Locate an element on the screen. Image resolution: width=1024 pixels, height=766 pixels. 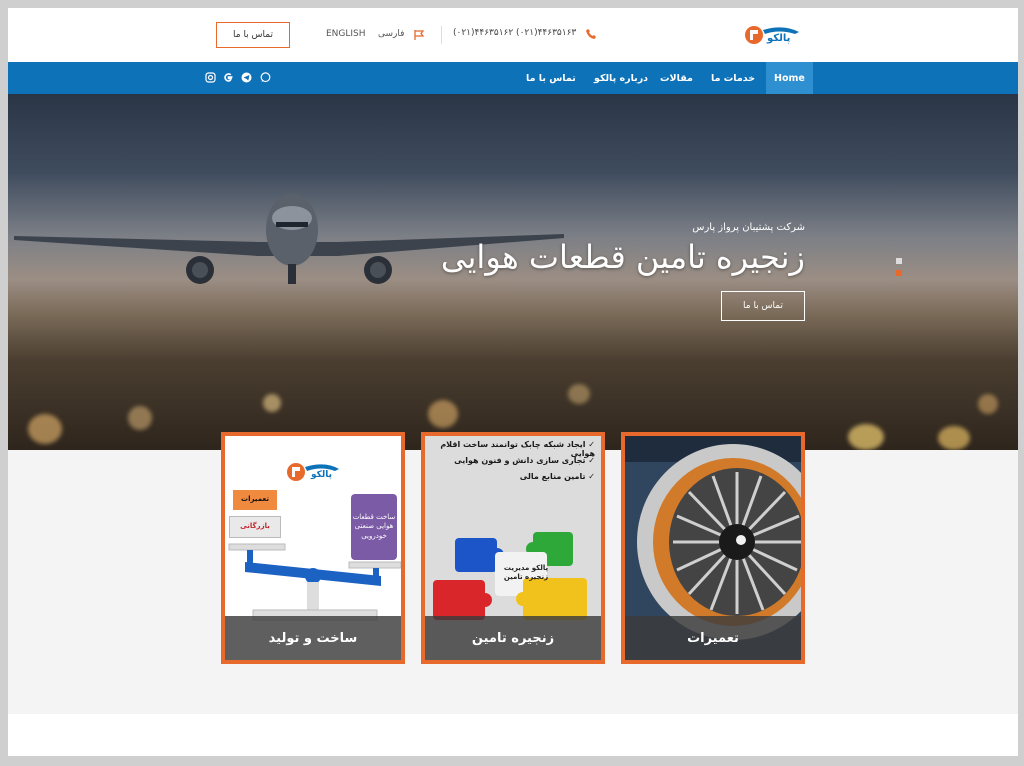
phone-numbers: (۰۲۱)۴۴۶۳۵۱۶۲ (۰۲۱)۴۴۶۳۵۱۶۳ is located at coordinates (515, 33).